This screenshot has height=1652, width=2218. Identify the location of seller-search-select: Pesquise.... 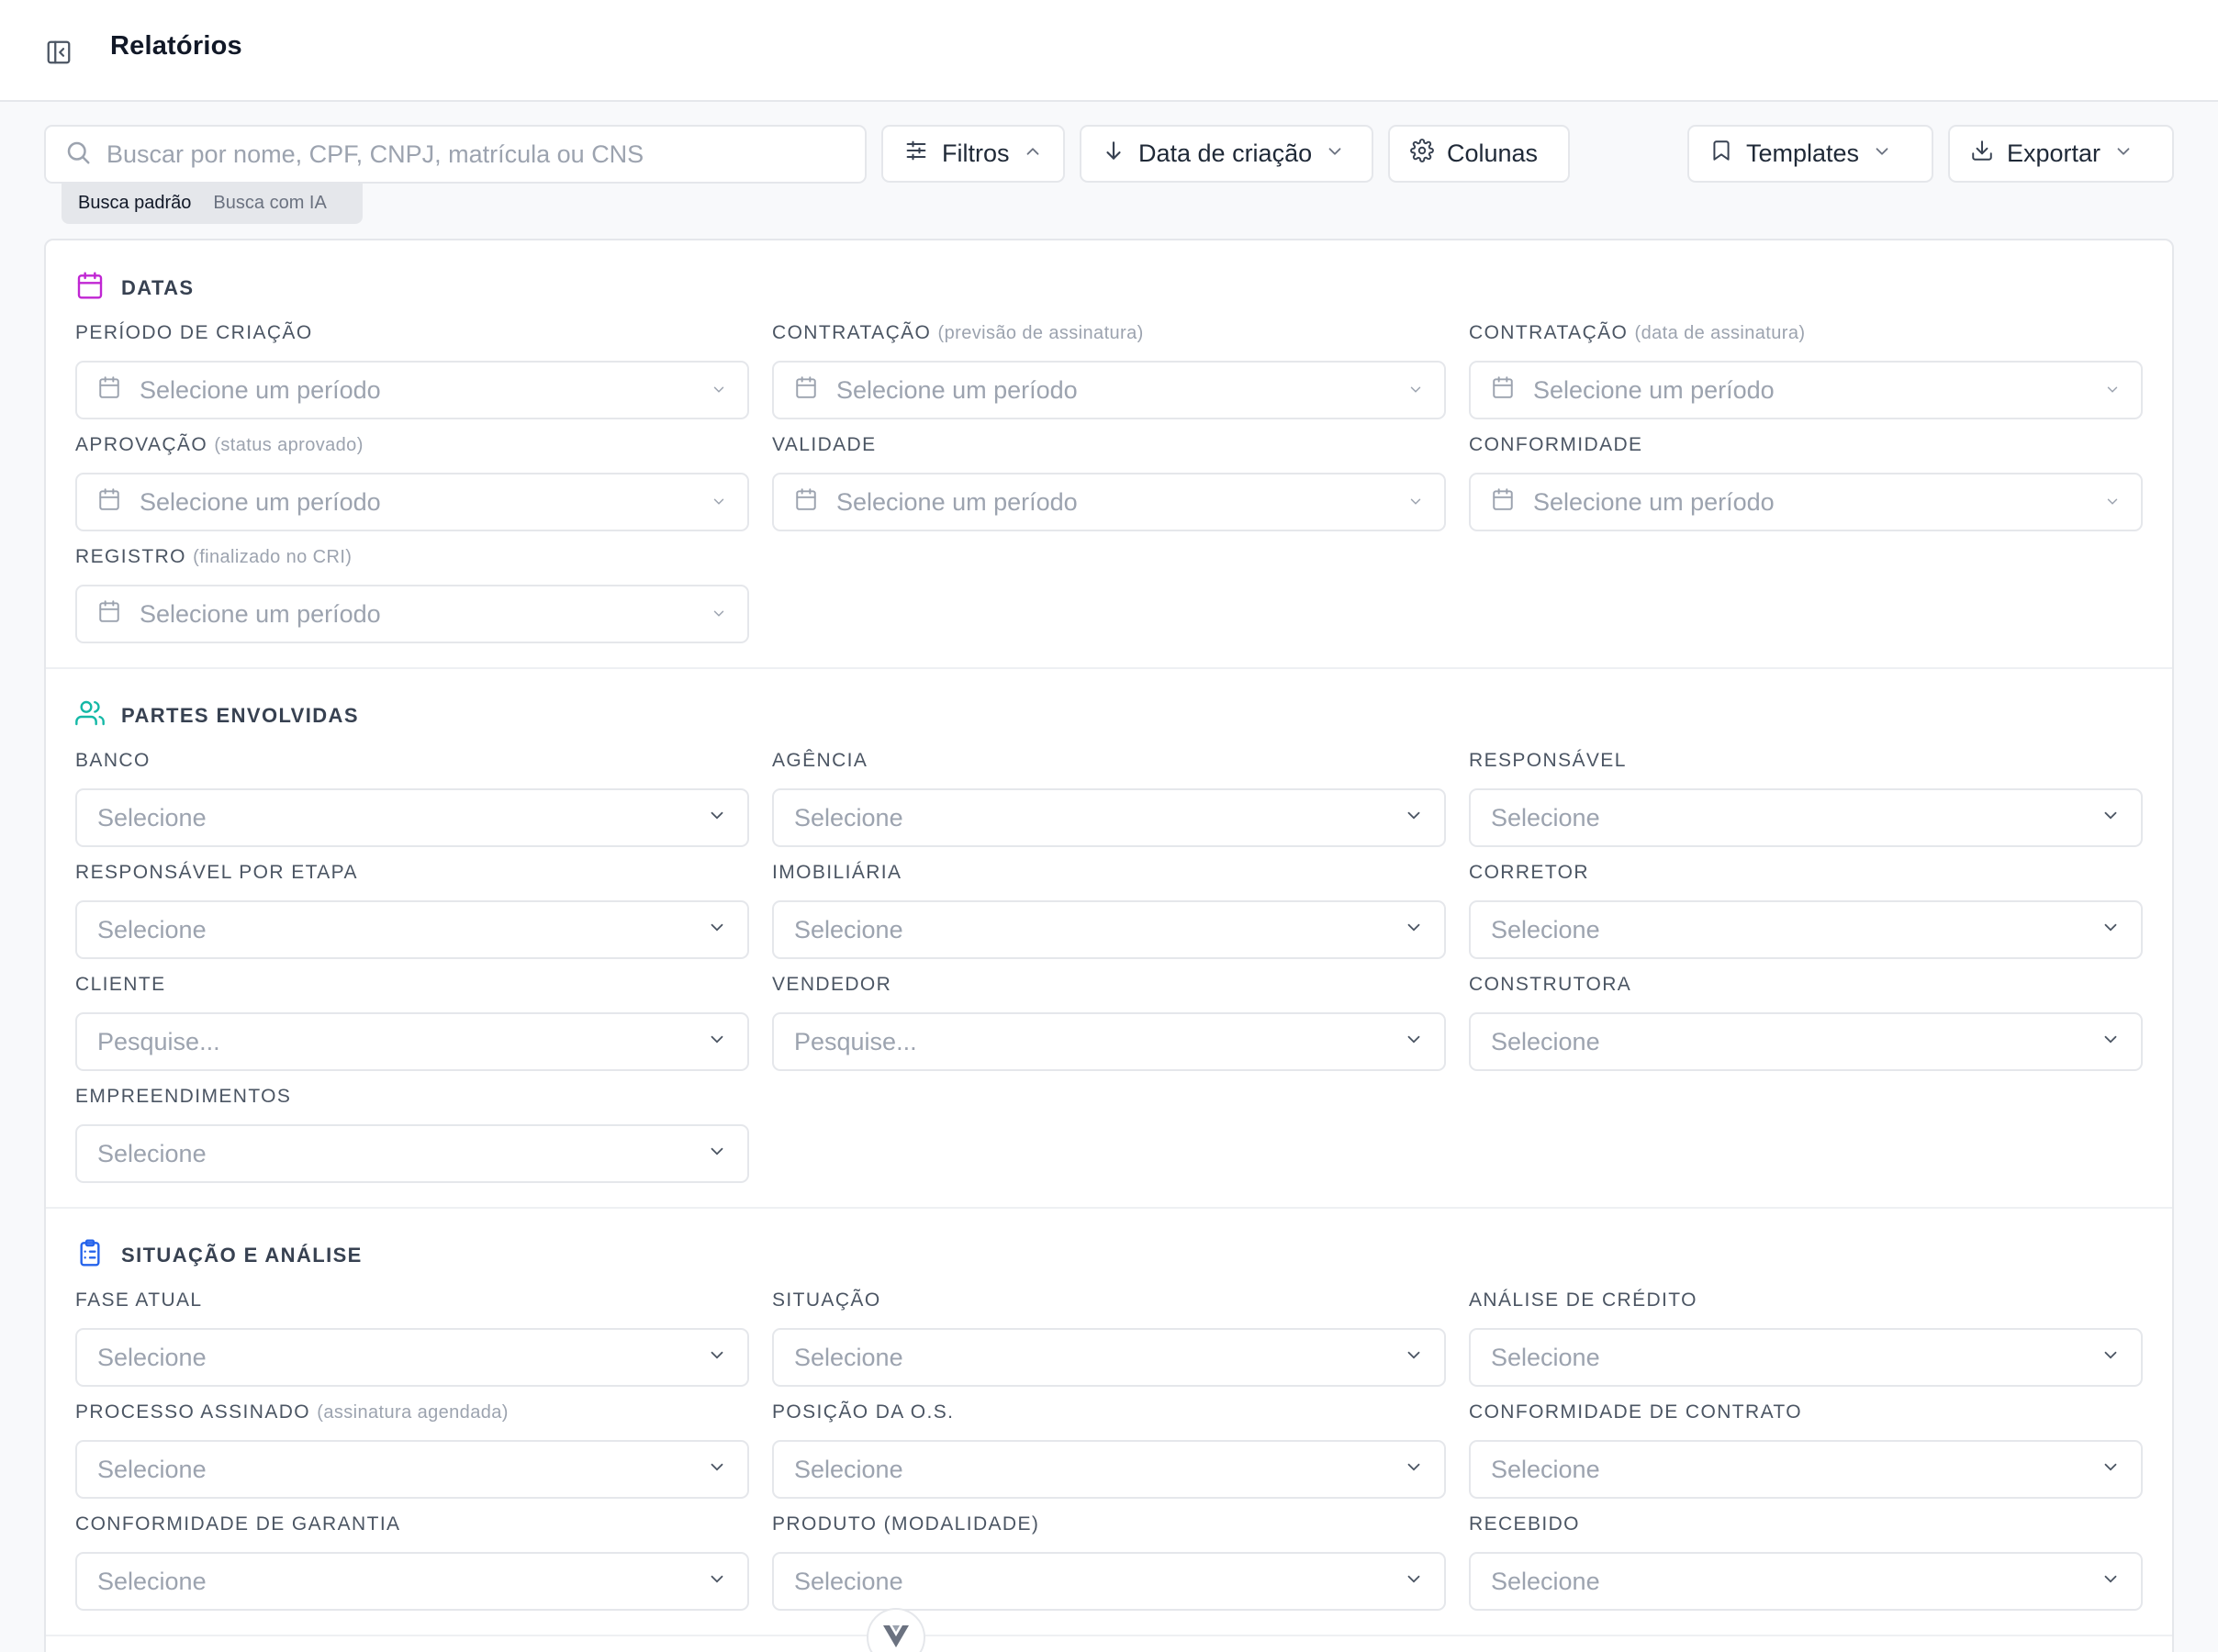
(1109, 1042).